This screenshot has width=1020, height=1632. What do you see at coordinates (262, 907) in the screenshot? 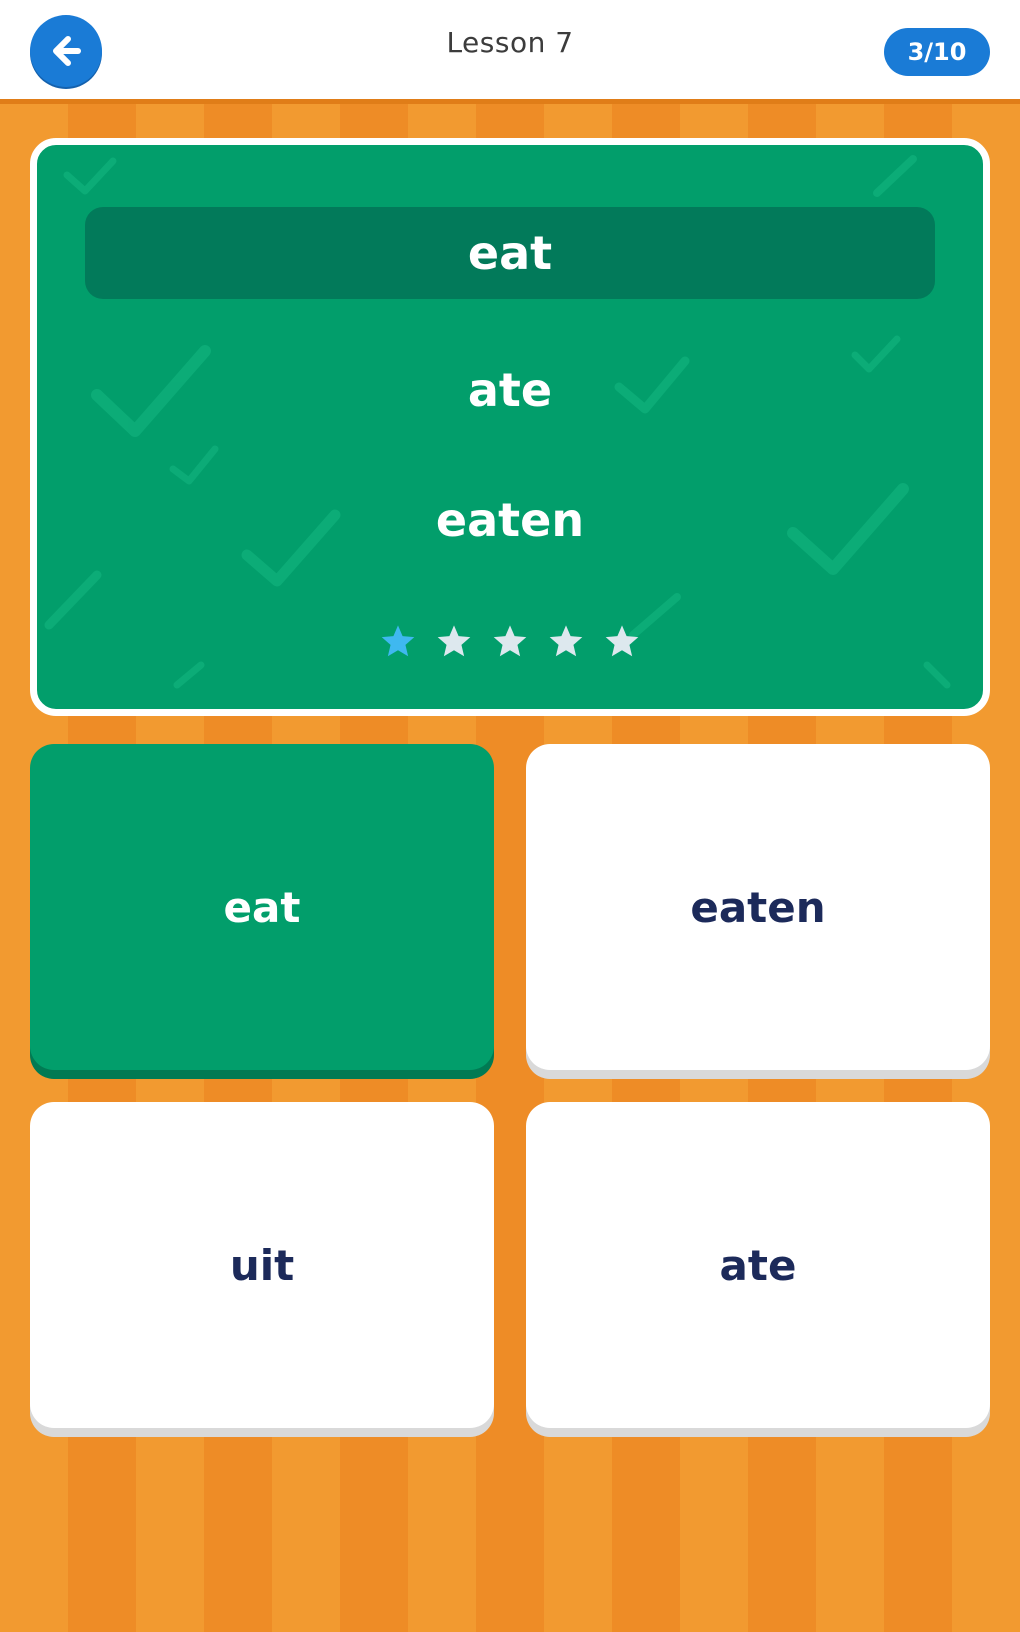
I see `answer-option-eat: eat` at bounding box center [262, 907].